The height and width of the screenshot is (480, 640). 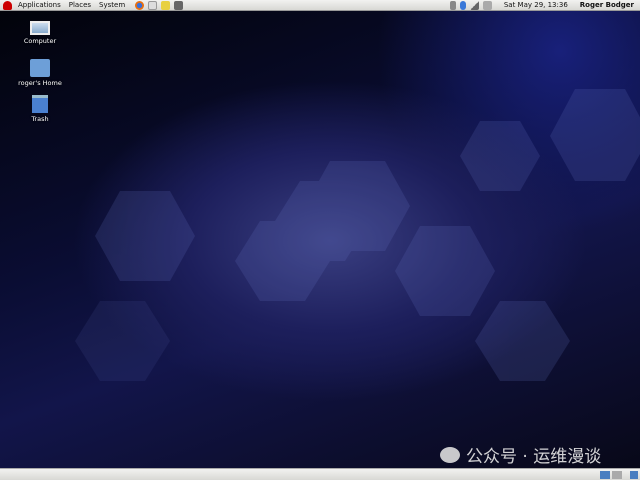 What do you see at coordinates (487, 5) in the screenshot?
I see `battery-icon` at bounding box center [487, 5].